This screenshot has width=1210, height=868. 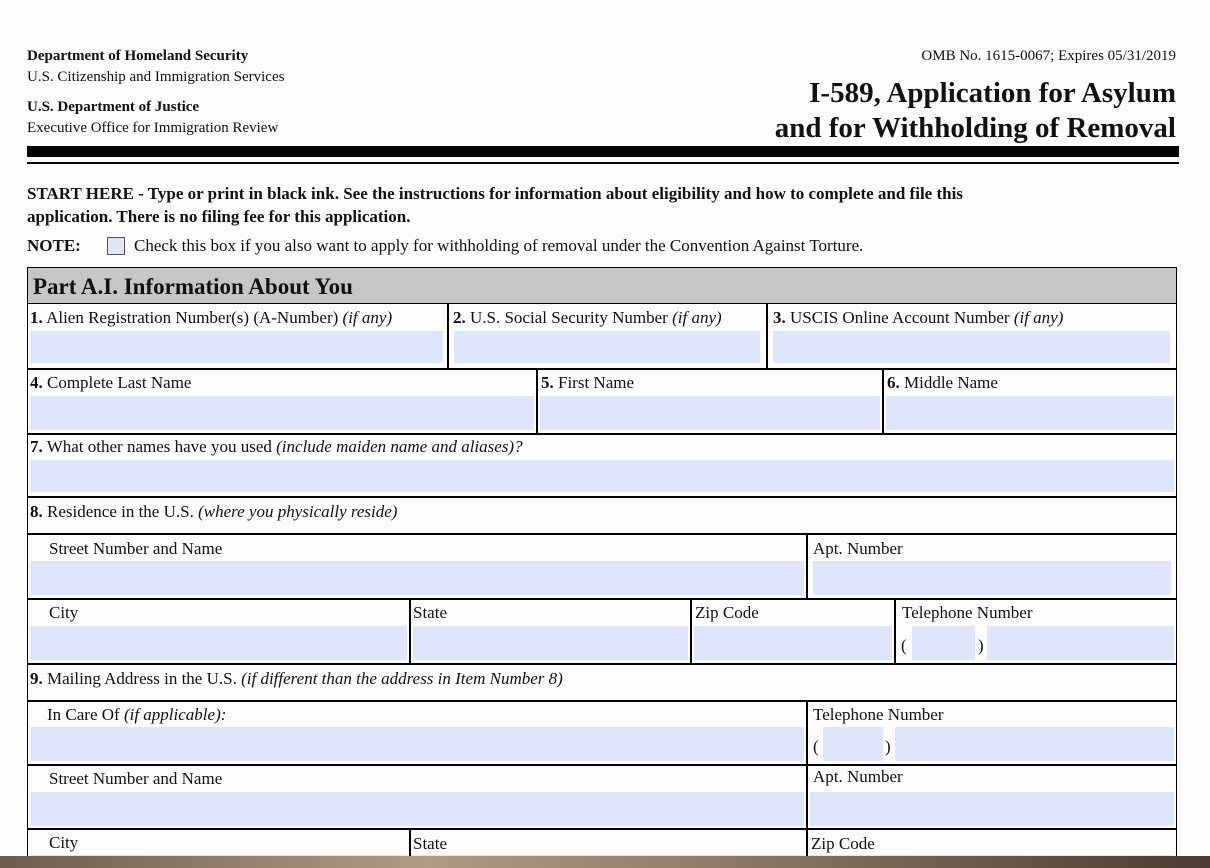 I want to click on res-area-open-paren: (, so click(x=904, y=645).